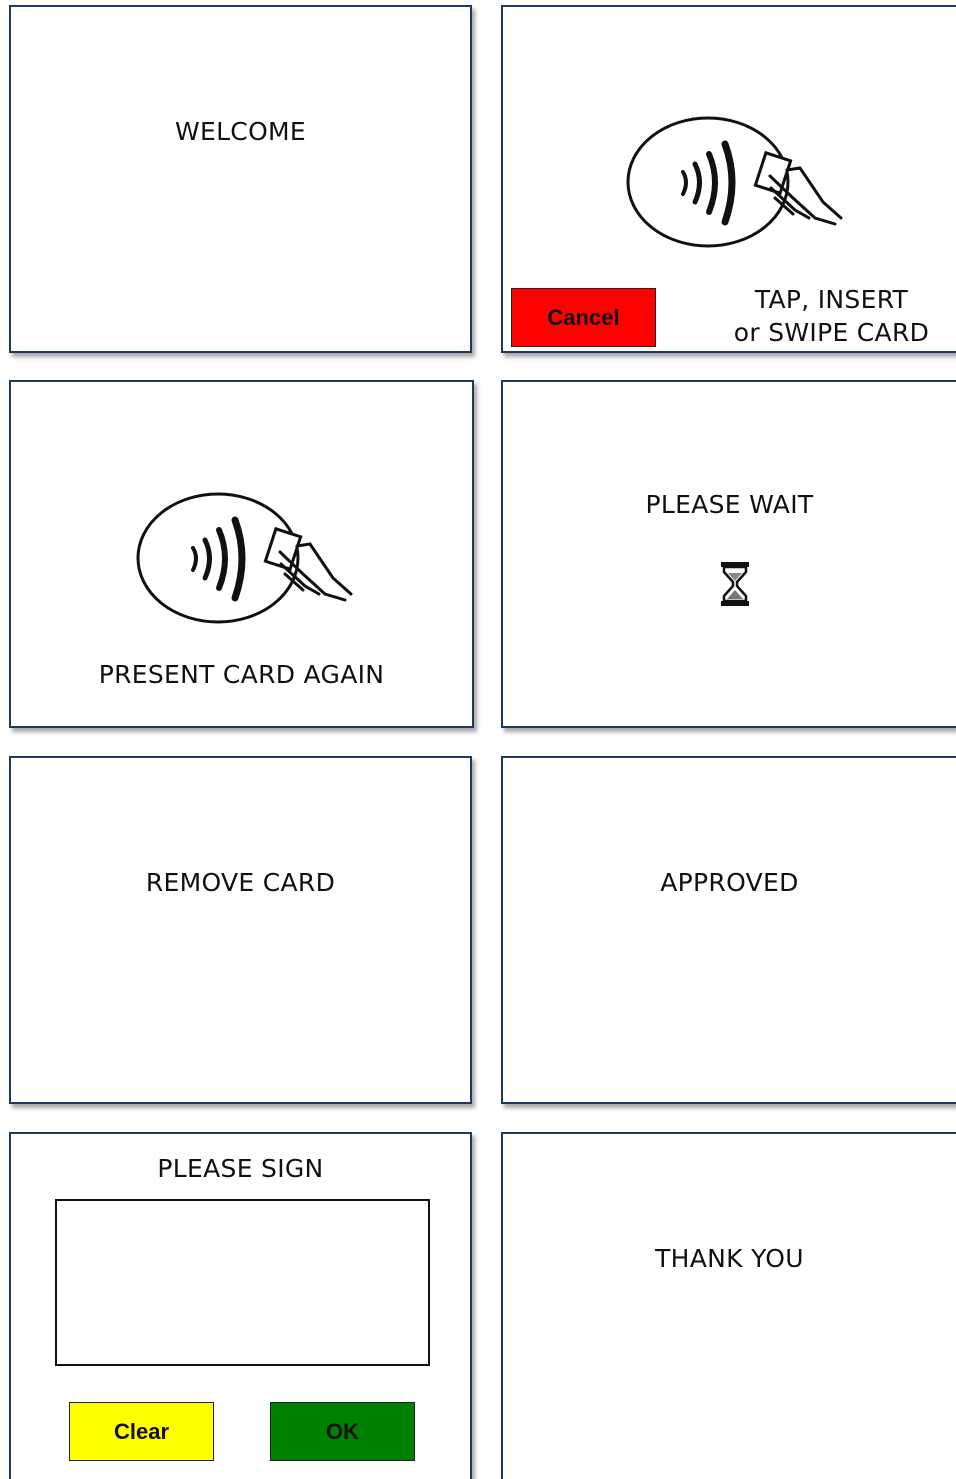 The width and height of the screenshot is (956, 1479). Describe the element at coordinates (728, 1305) in the screenshot. I see `thank-you-screen: THANK YOU` at that location.